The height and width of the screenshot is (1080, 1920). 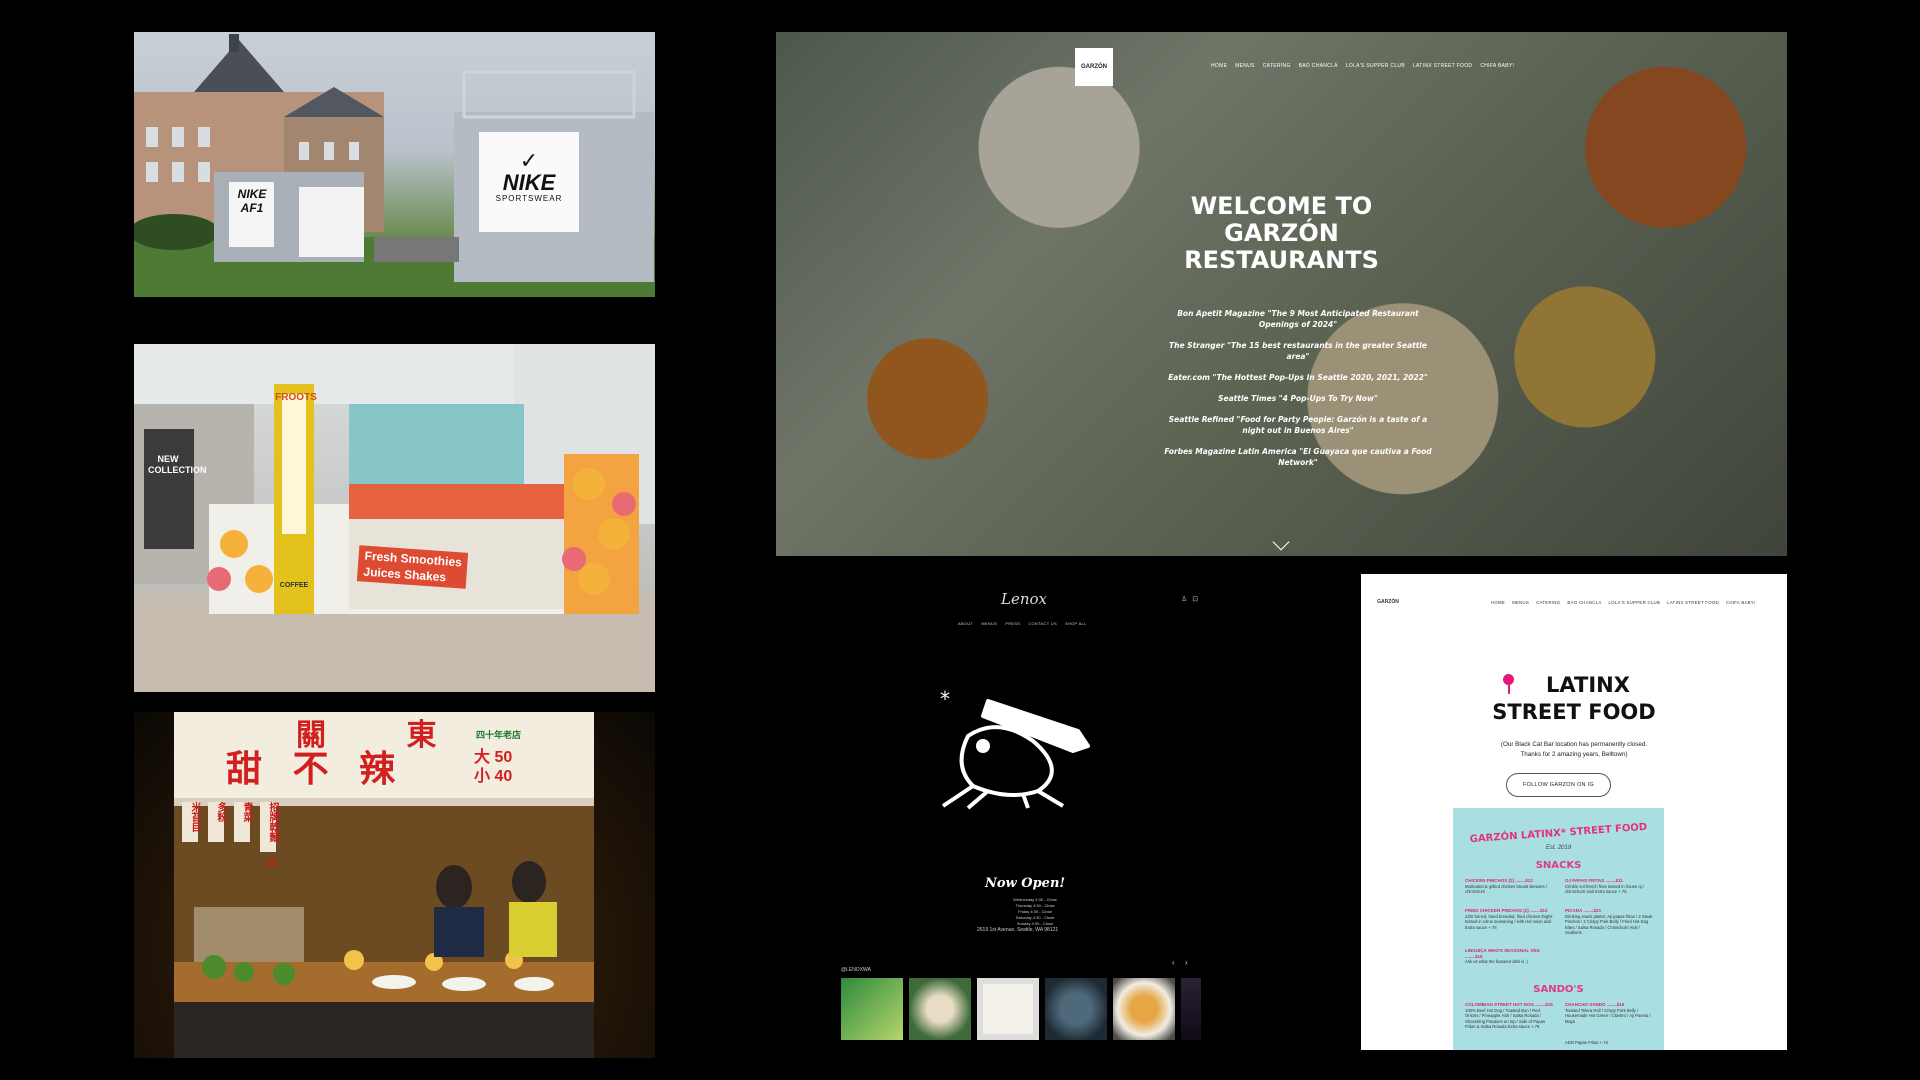 What do you see at coordinates (296, 397) in the screenshot?
I see `froots-brand-sign: FROOTS` at bounding box center [296, 397].